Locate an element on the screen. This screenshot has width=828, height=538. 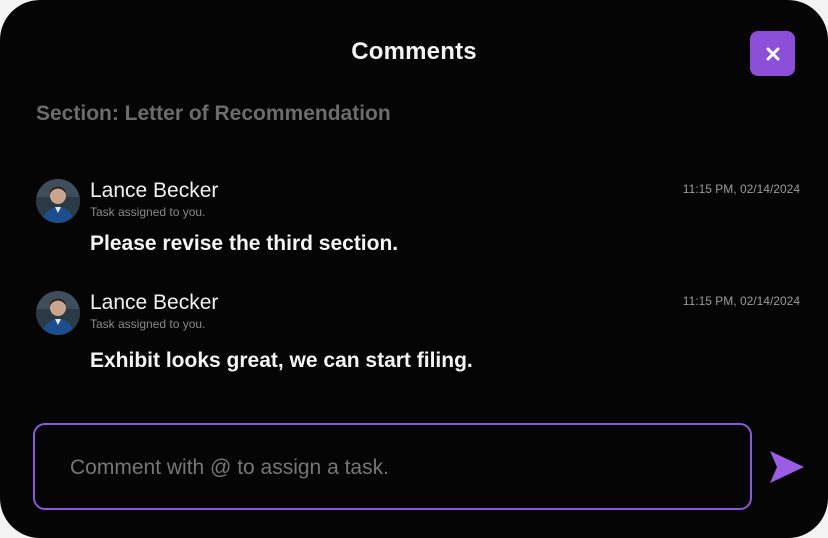
panel-title: Comments is located at coordinates (414, 51).